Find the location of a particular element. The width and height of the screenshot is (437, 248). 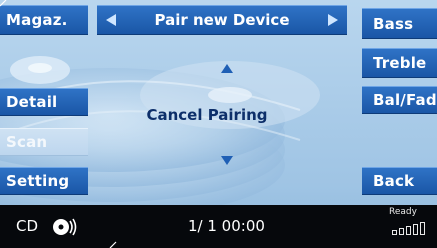

track-time-readout: 1/ 1 00:00 is located at coordinates (226, 226).